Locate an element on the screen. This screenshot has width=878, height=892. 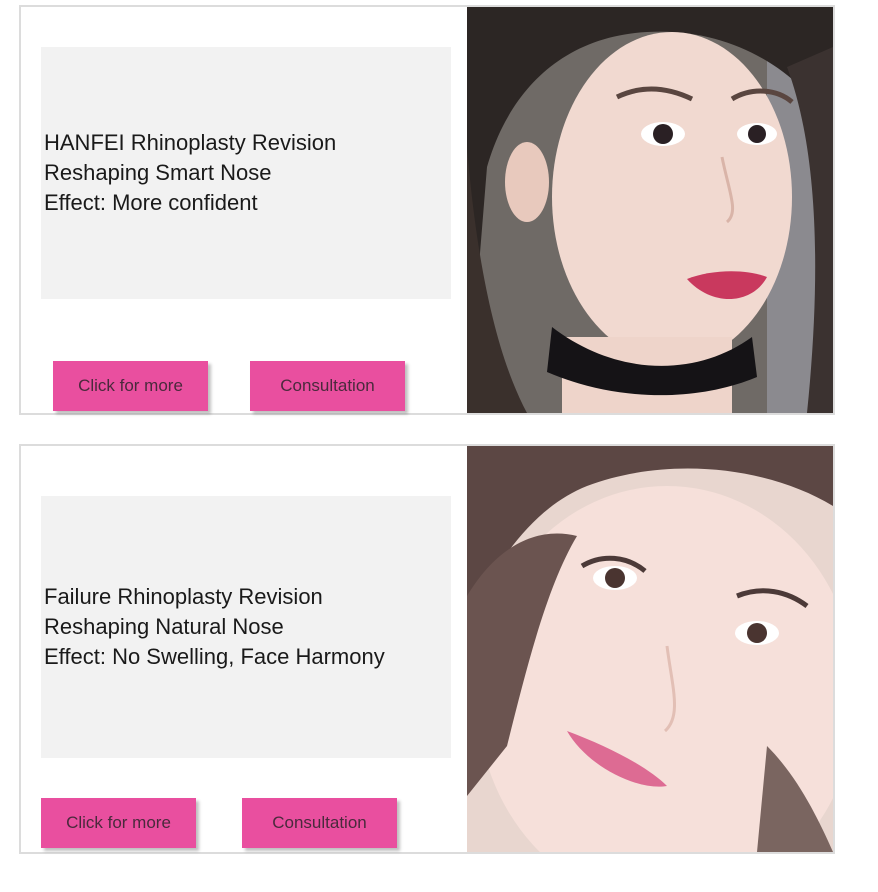
card-subtitle: Reshaping Smart Nose is located at coordinates (158, 172).